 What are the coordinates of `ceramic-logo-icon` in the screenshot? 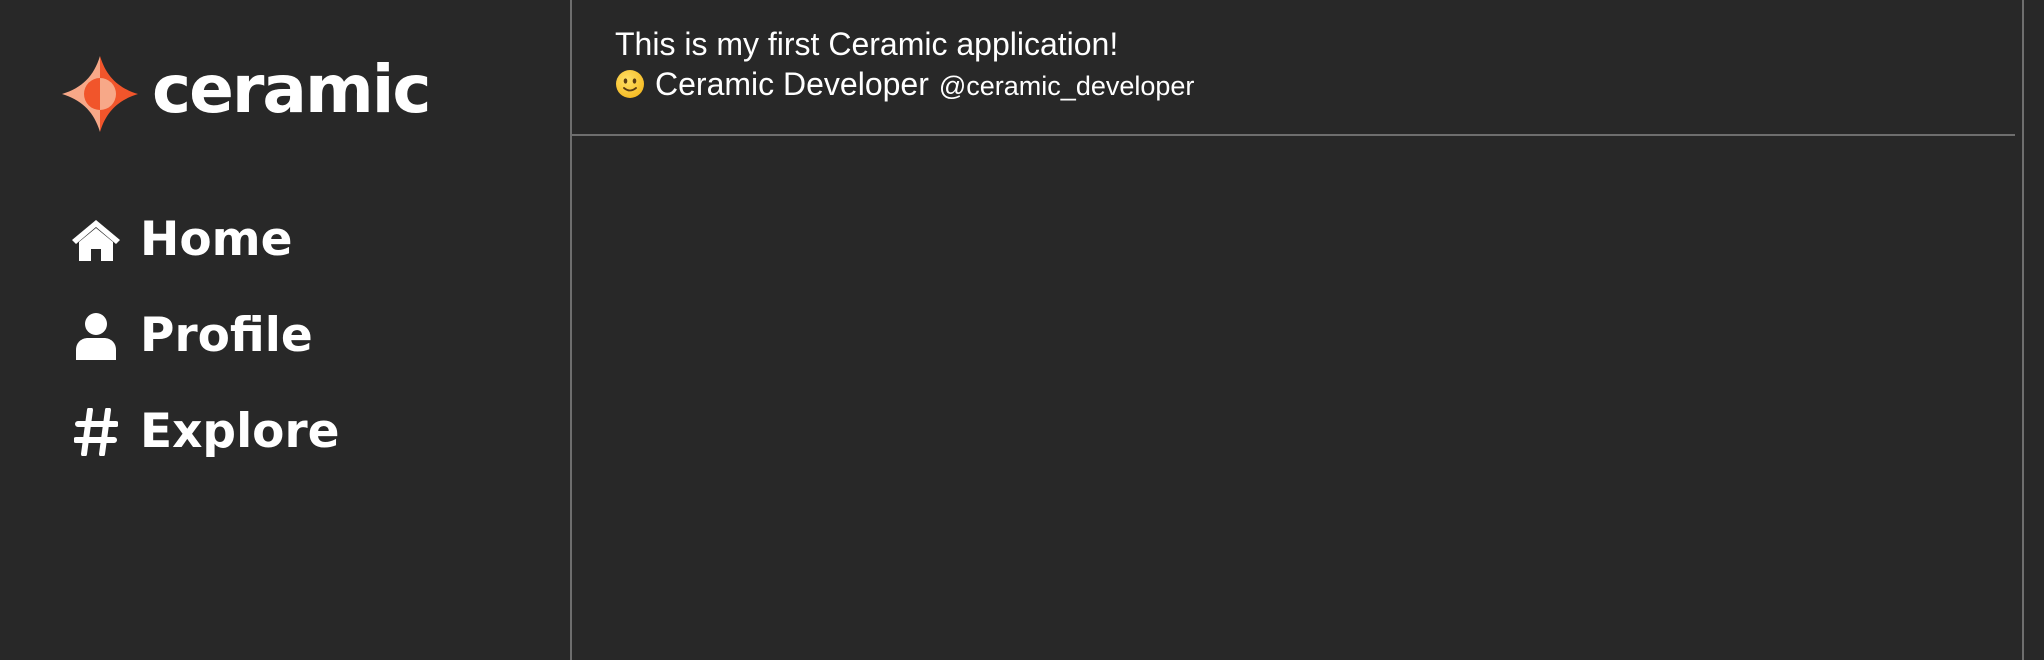 It's located at (100, 94).